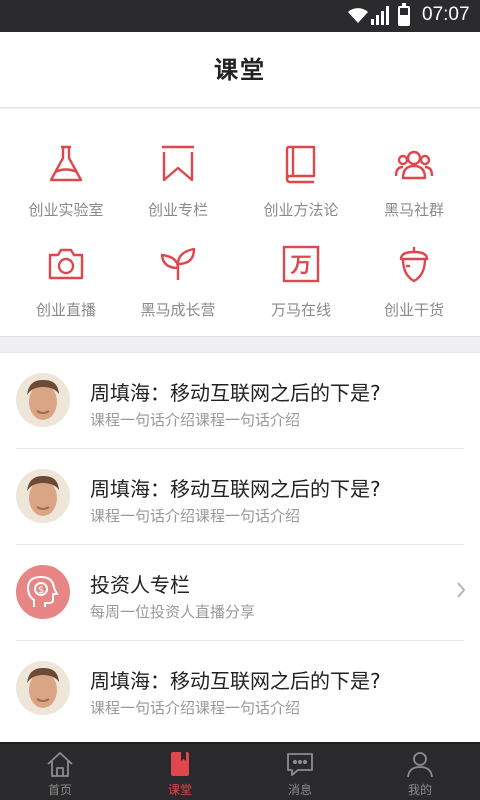  Describe the element at coordinates (300, 310) in the screenshot. I see `grid-label: 万马在线` at that location.